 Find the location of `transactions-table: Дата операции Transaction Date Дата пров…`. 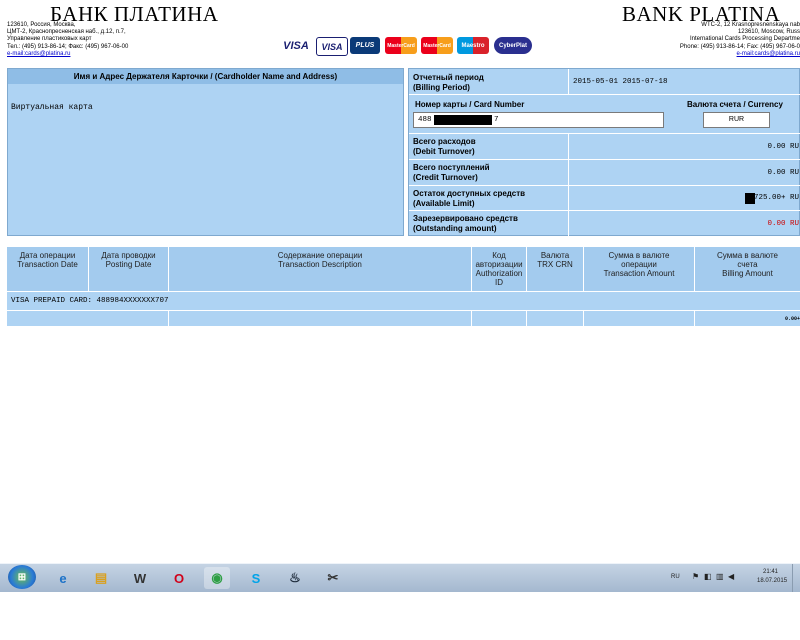

transactions-table: Дата операции Transaction Date Дата пров… is located at coordinates (403, 286).